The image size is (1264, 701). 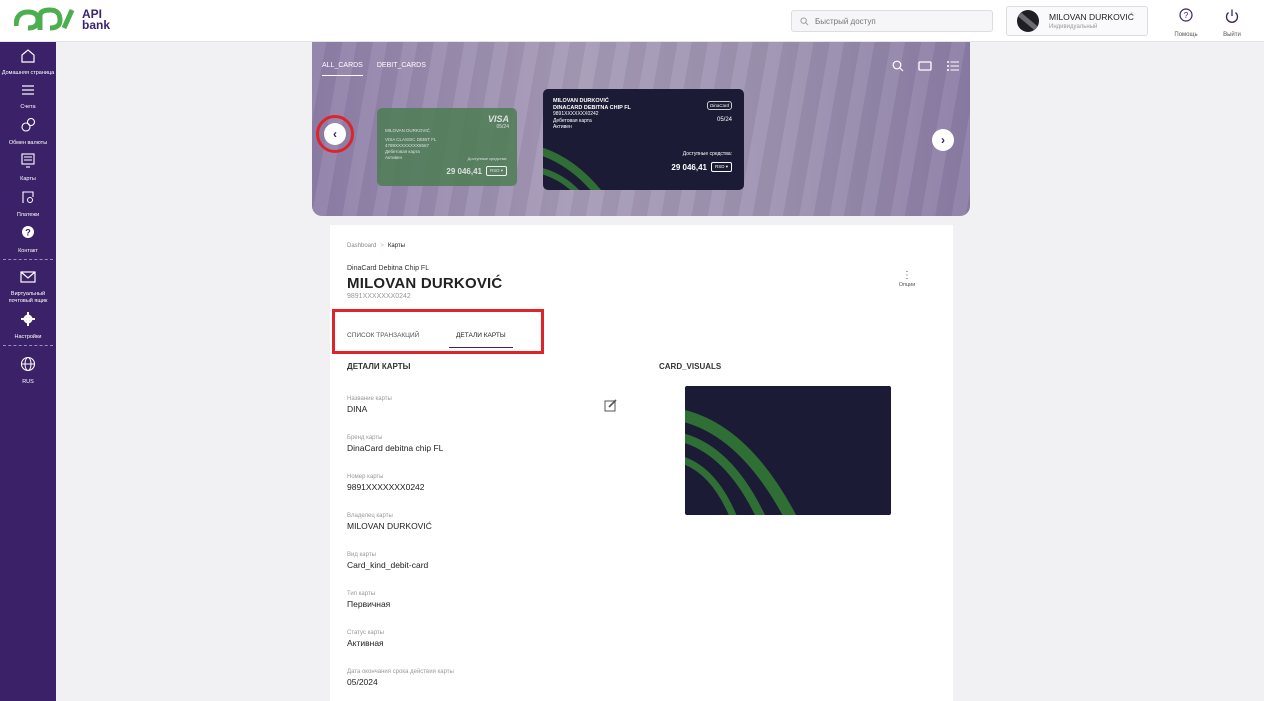 I want to click on tab-card-details: ДЕТАЛИ КАРТЫ, so click(x=481, y=335).